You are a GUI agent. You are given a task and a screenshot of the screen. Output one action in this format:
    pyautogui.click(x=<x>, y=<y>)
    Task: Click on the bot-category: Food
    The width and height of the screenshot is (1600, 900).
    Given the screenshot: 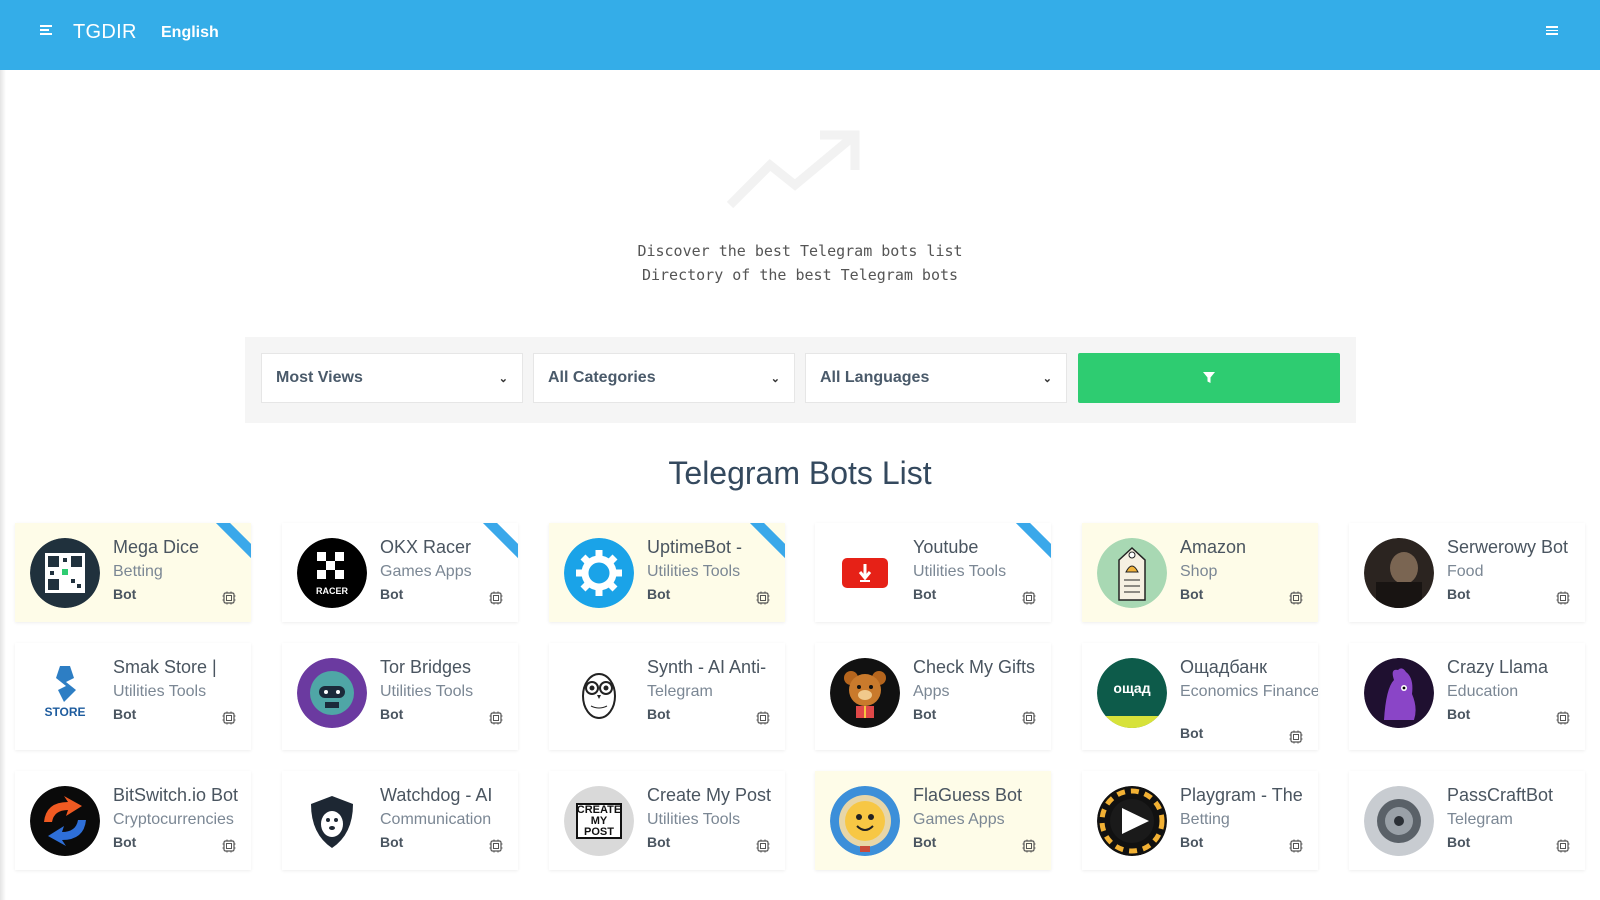 What is the action you would take?
    pyautogui.click(x=1465, y=571)
    